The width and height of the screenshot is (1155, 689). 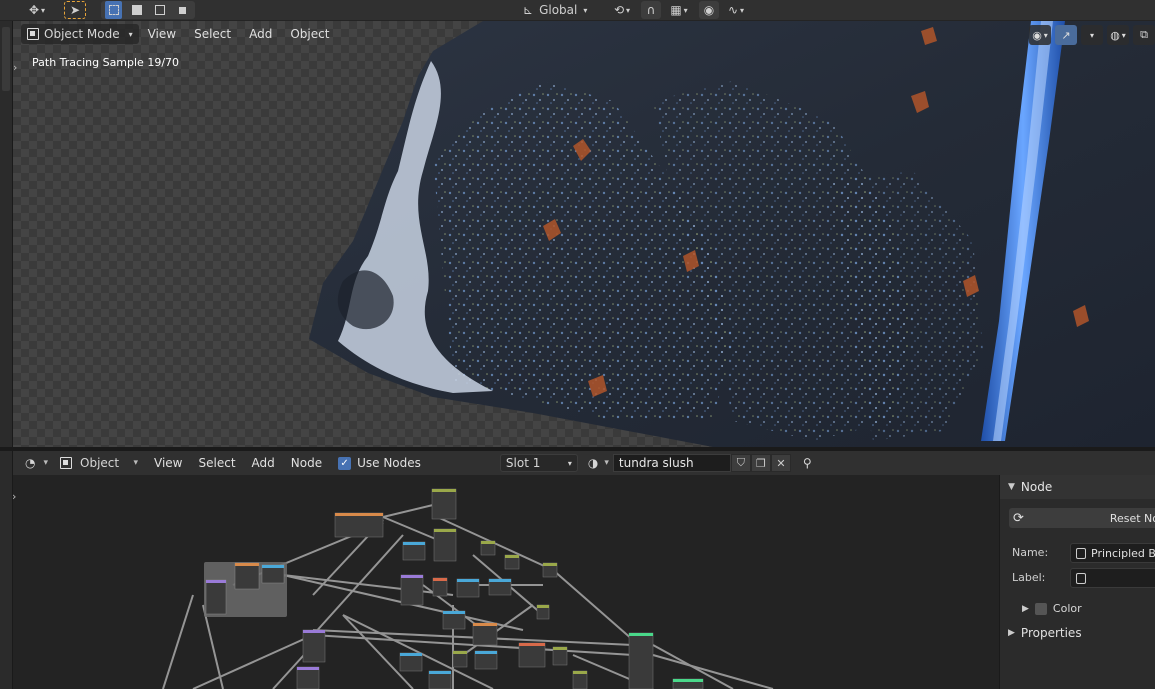 I want to click on editor-type-dropdown: ◔ ▾, so click(x=36, y=463).